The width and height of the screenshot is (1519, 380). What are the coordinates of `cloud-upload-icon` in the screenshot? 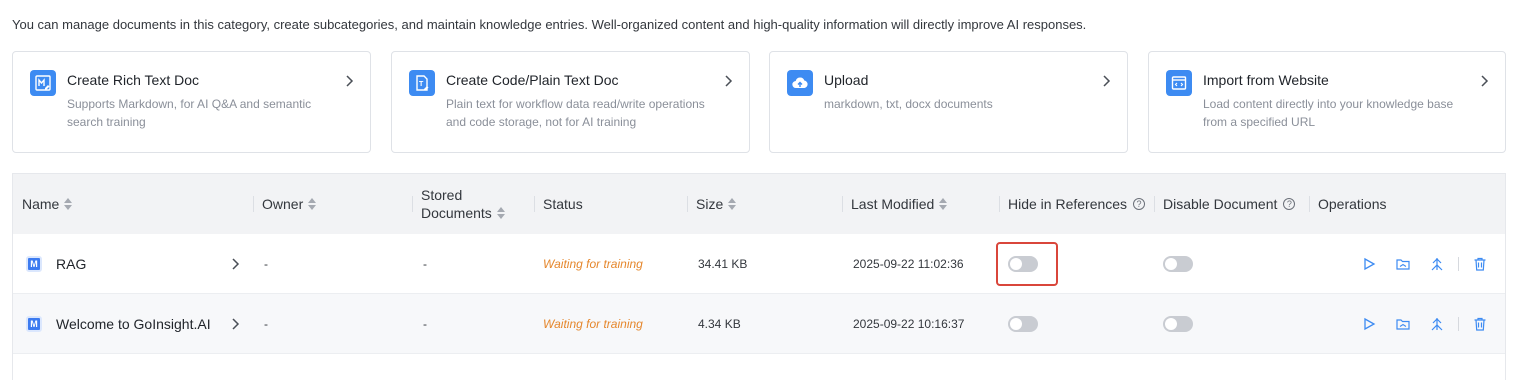 It's located at (800, 83).